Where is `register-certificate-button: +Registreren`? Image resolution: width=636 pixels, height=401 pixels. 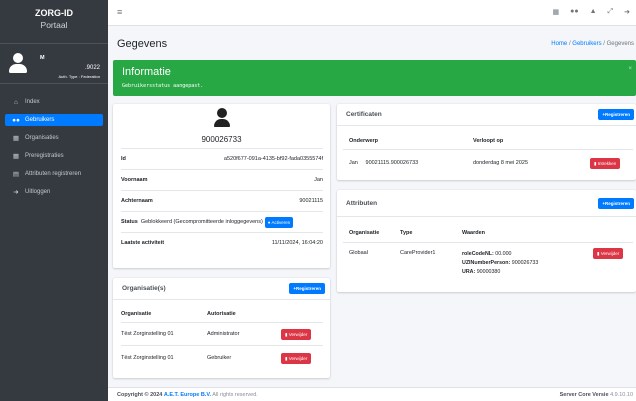
register-certificate-button: +Registreren is located at coordinates (616, 114).